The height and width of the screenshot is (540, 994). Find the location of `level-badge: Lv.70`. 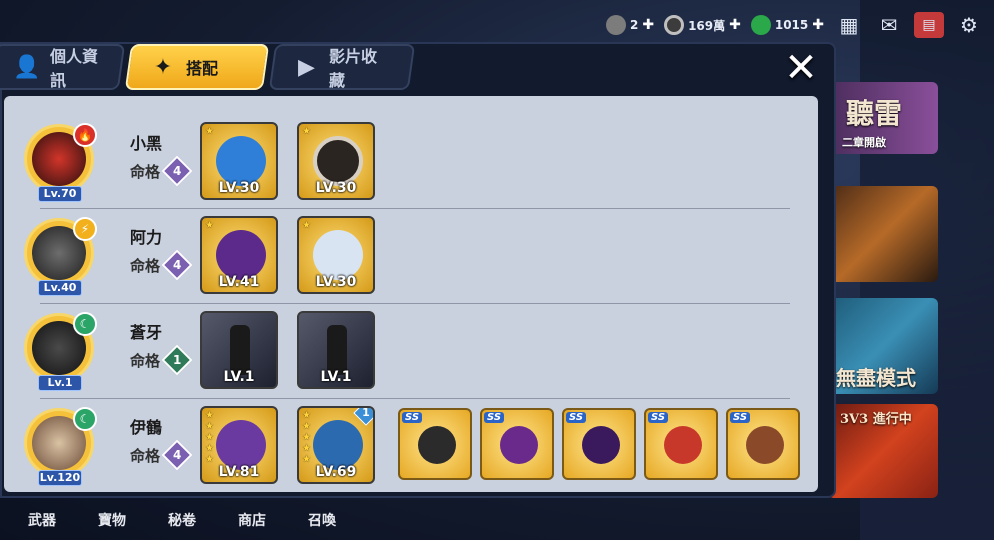

level-badge: Lv.70 is located at coordinates (60, 194).